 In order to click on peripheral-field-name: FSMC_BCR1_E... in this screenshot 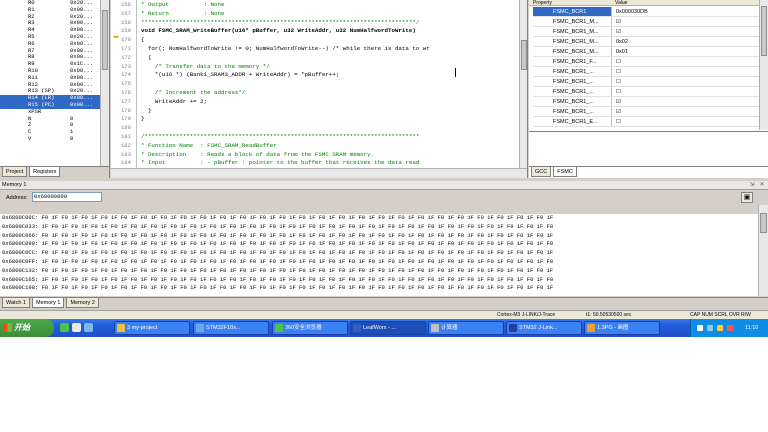, I will do `click(575, 122)`.